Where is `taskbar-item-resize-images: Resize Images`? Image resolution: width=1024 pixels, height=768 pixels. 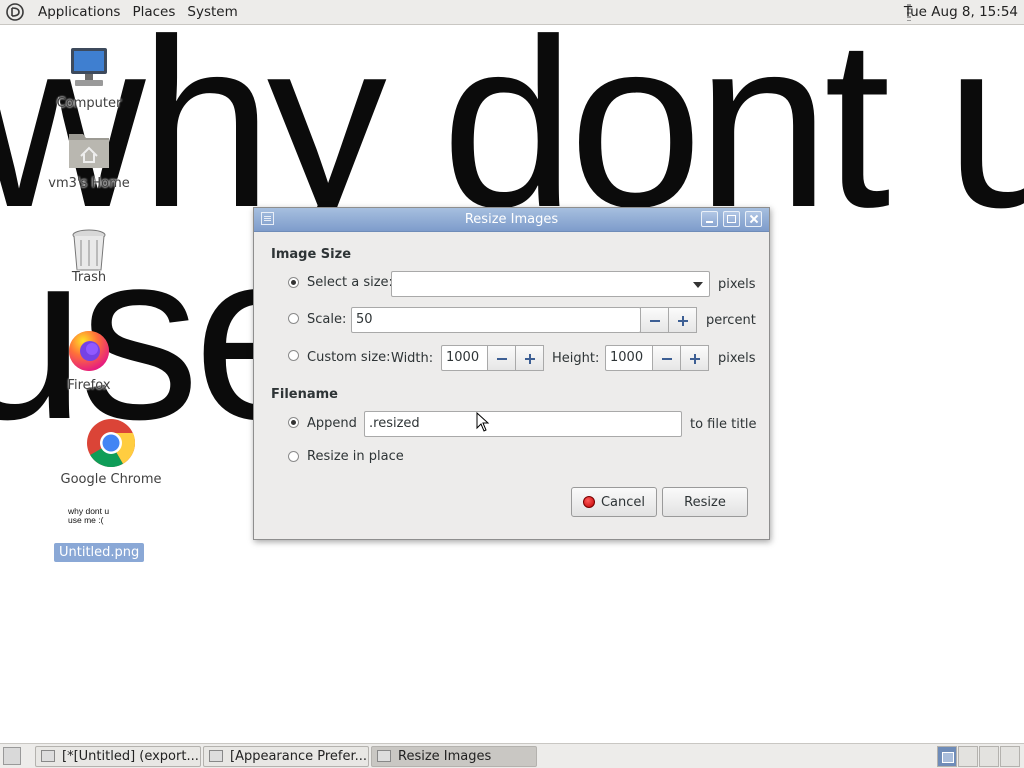
taskbar-item-resize-images: Resize Images is located at coordinates (454, 756).